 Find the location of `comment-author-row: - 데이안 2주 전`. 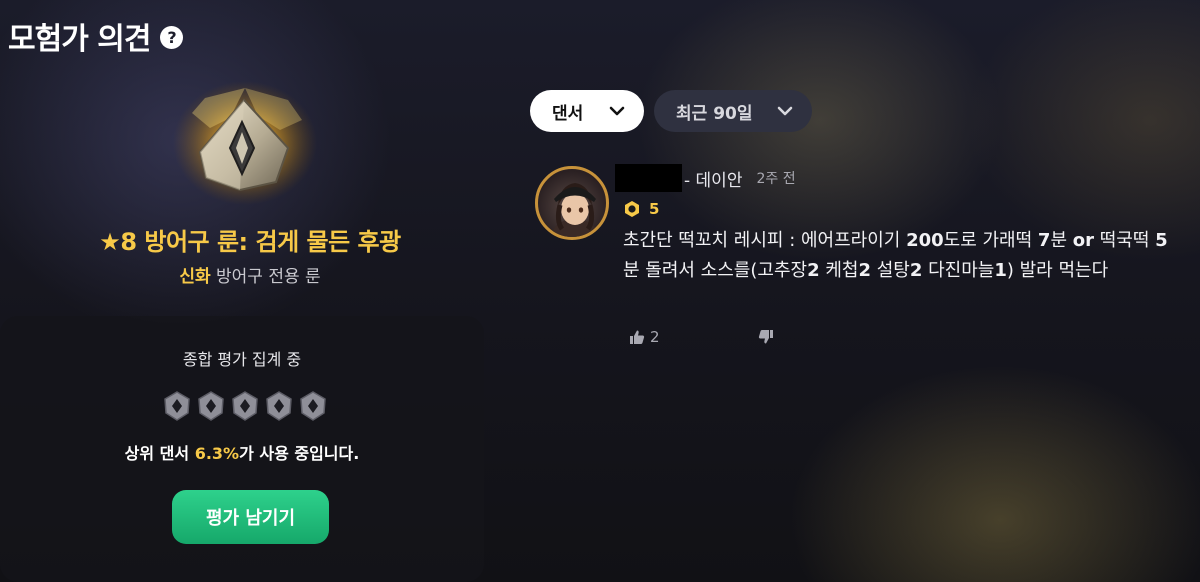

comment-author-row: - 데이안 2주 전 is located at coordinates (705, 178).